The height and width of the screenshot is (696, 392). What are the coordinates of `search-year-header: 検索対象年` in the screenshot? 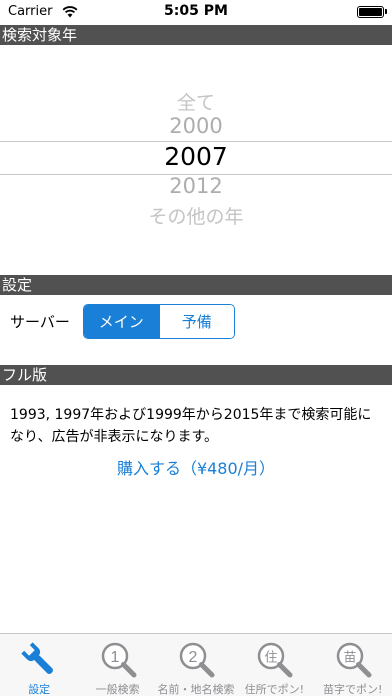 It's located at (196, 35).